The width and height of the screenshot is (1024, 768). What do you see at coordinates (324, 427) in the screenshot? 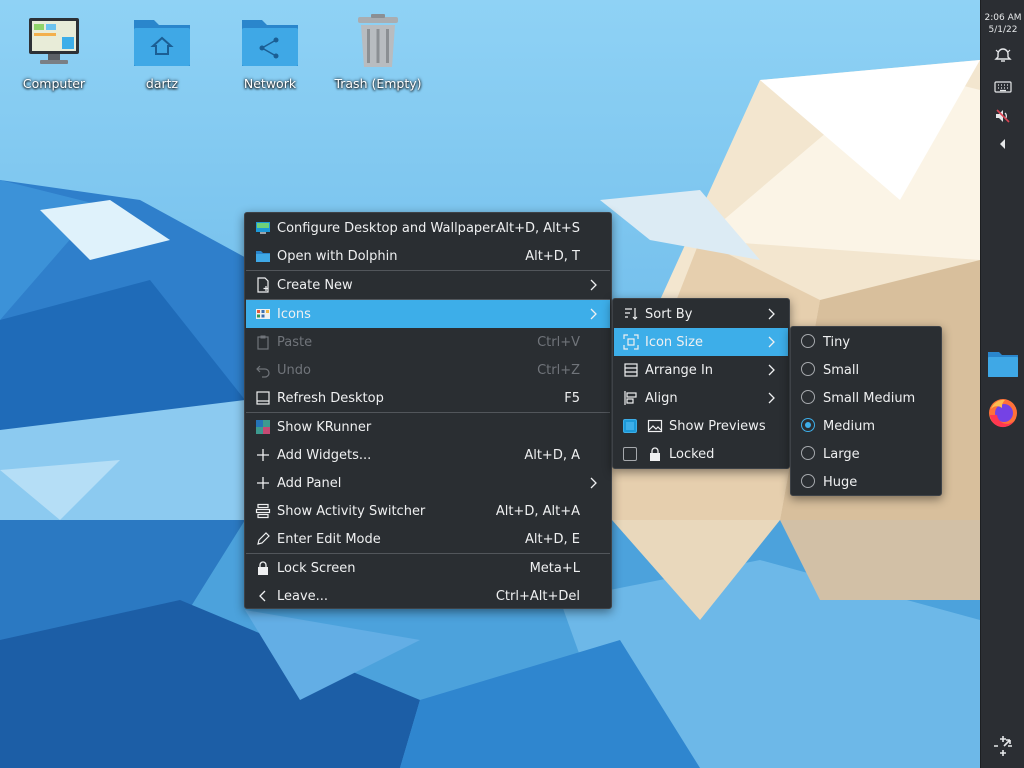
I see `menu-item-label: Show KRunner` at bounding box center [324, 427].